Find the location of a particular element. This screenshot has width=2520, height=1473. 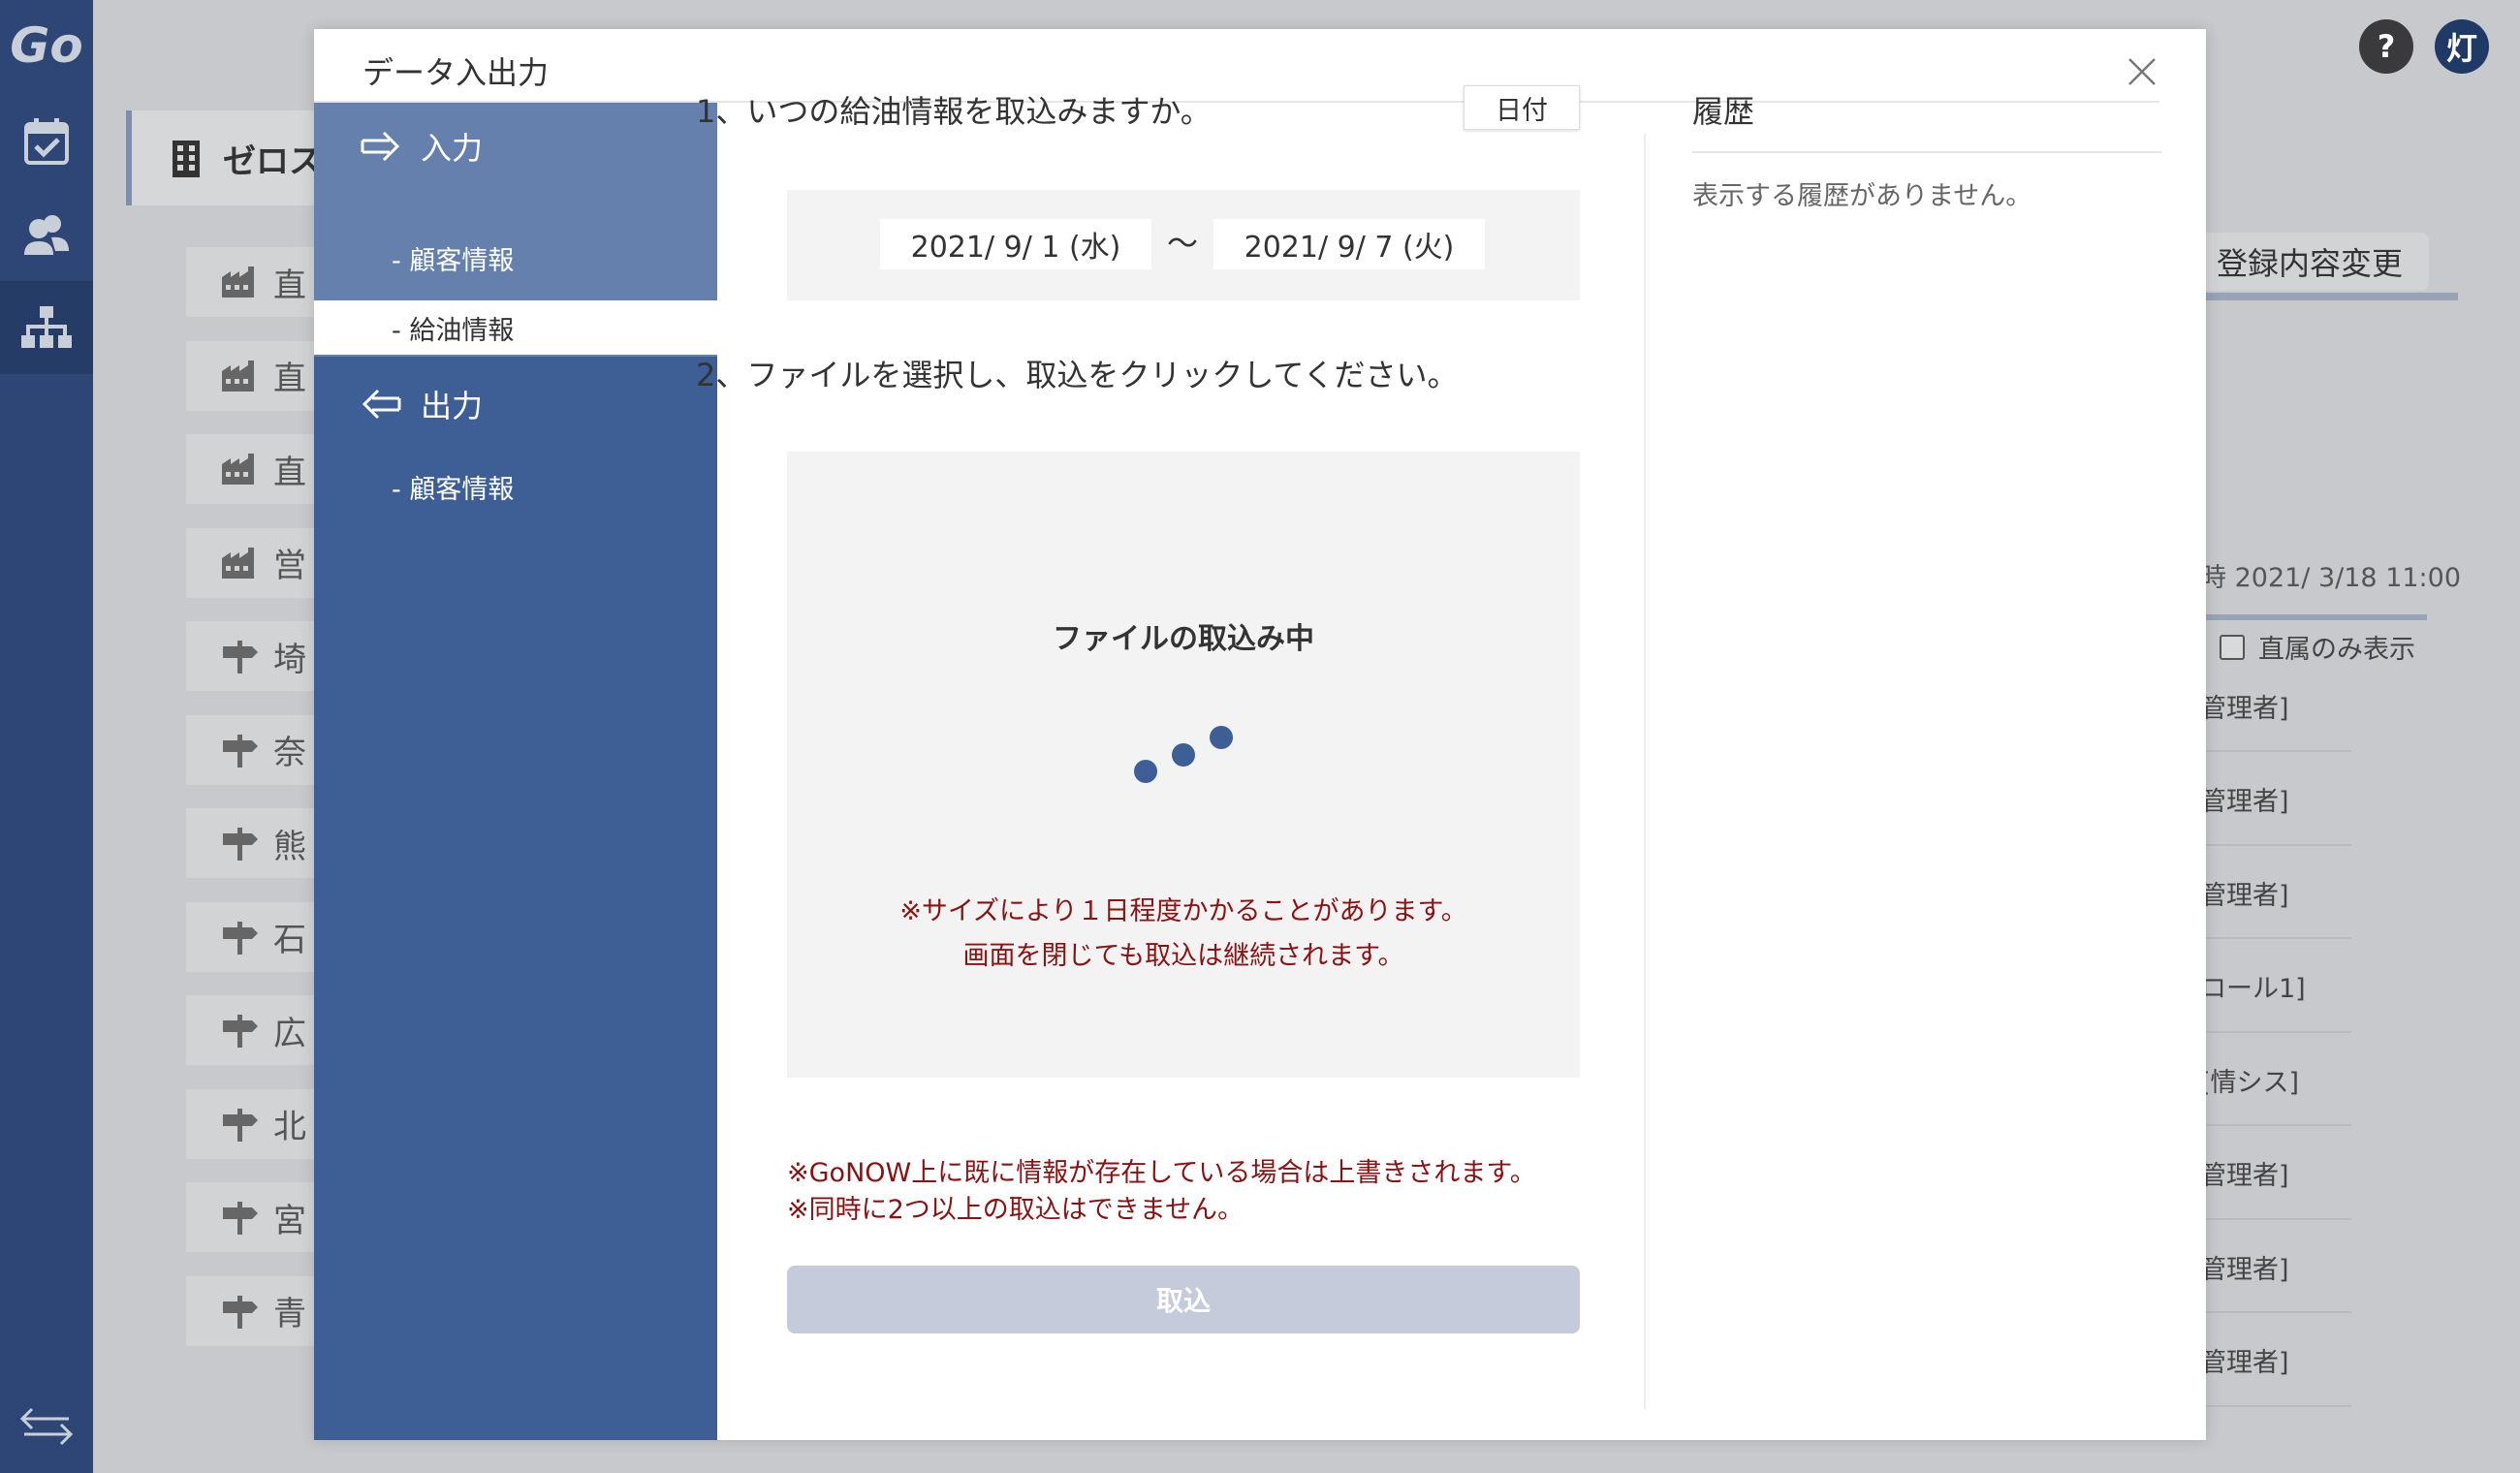

history-divider is located at coordinates (1927, 152).